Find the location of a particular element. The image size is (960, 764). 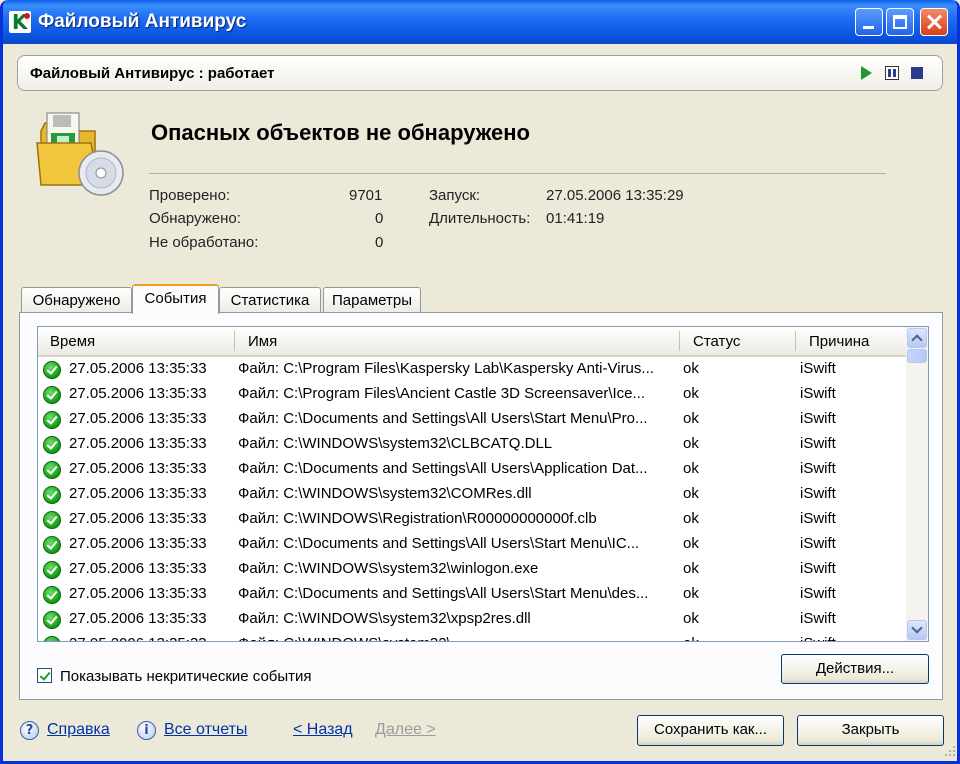

close-window-button is located at coordinates (934, 22).